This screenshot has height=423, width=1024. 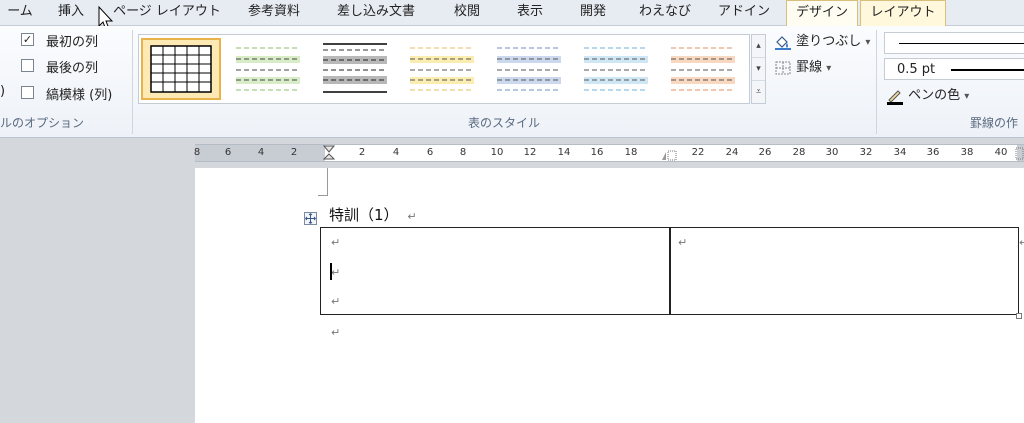 I want to click on table-style-orange, so click(x=703, y=69).